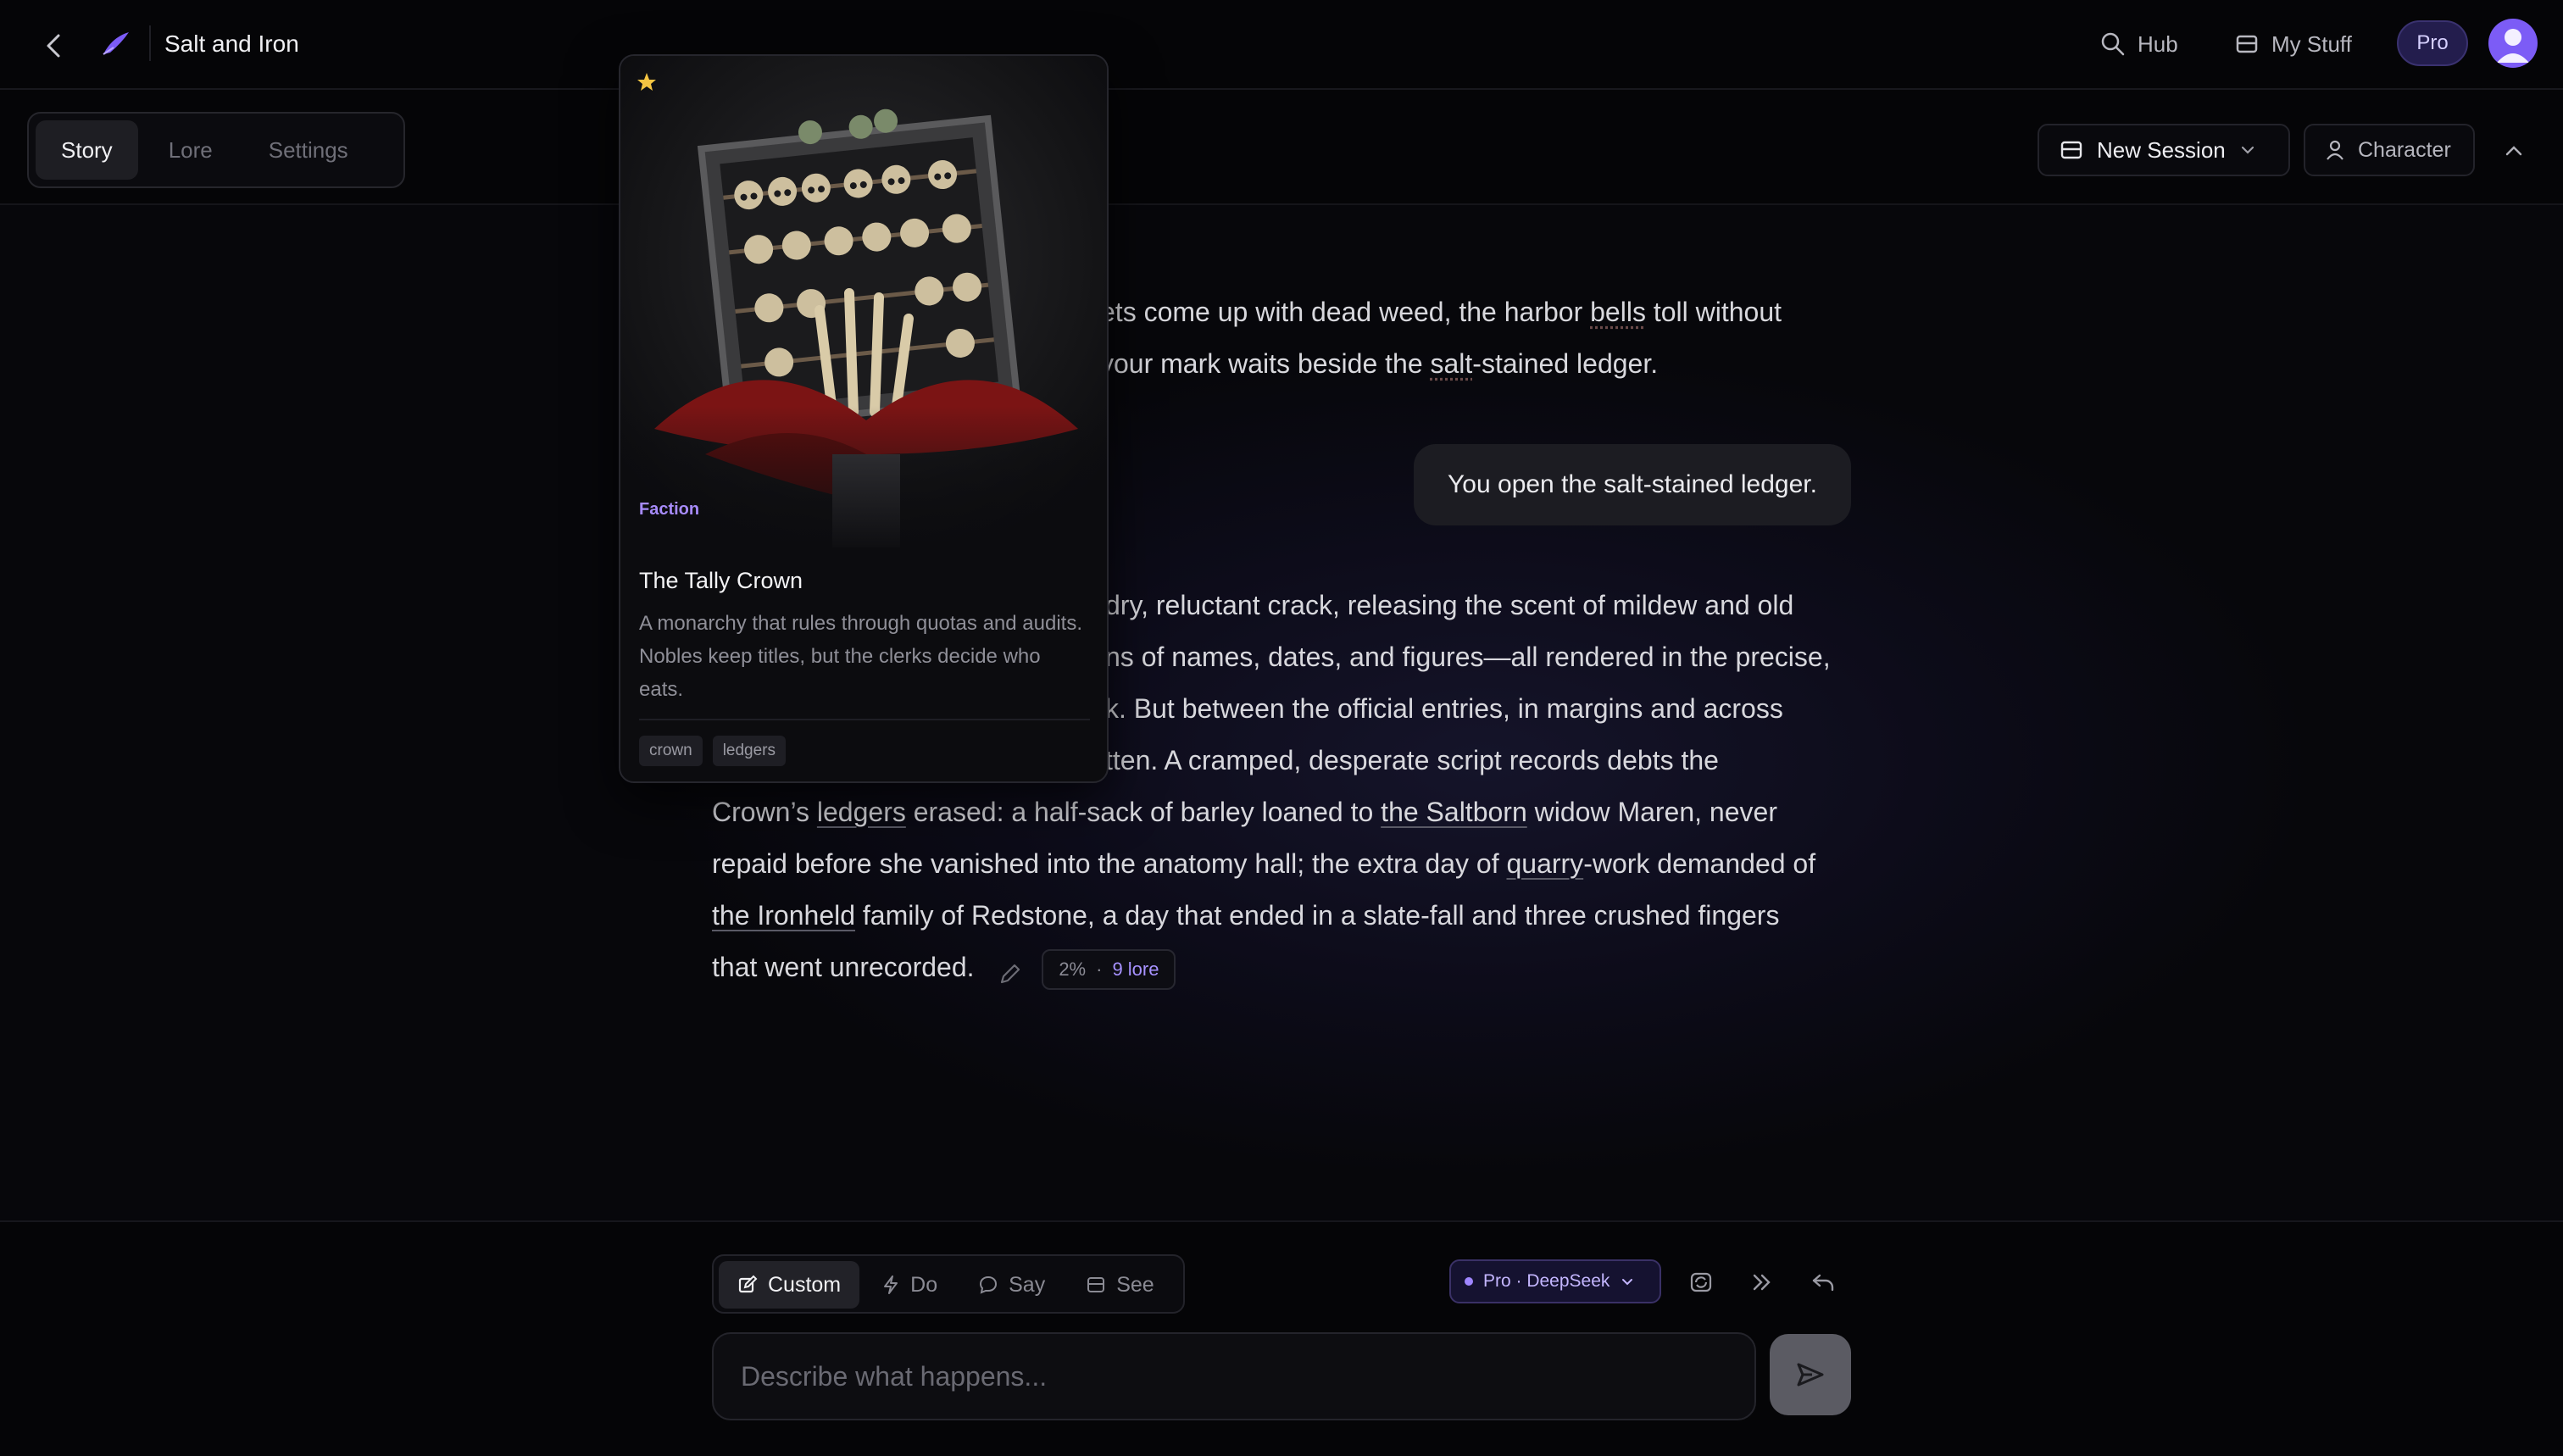 The image size is (2563, 1456). What do you see at coordinates (1546, 1281) in the screenshot?
I see `model-label: Pro · DeepSeek` at bounding box center [1546, 1281].